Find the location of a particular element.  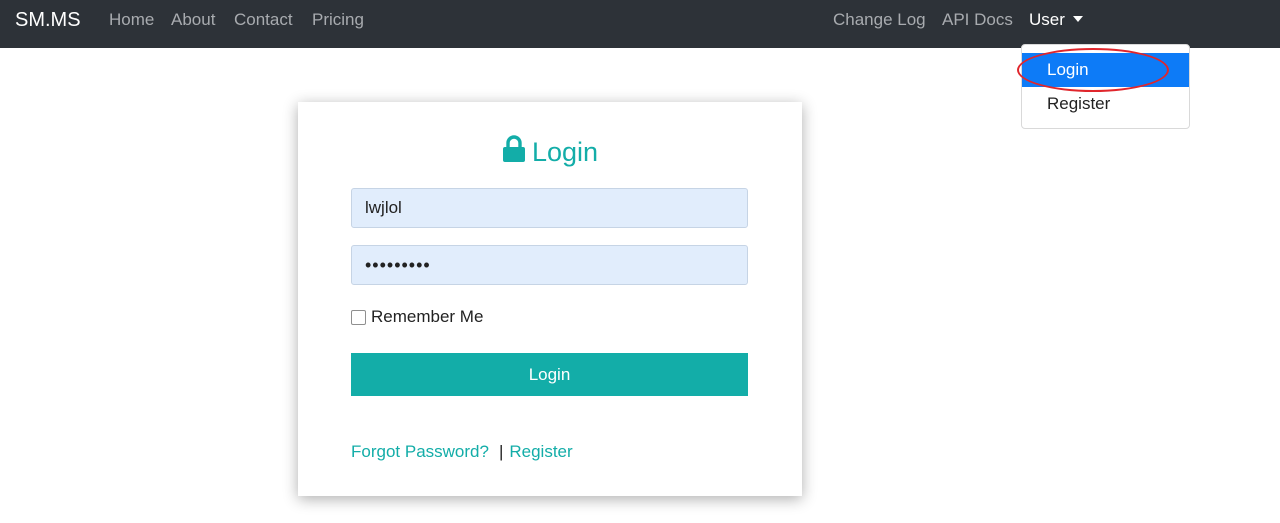

lock-icon is located at coordinates (513, 148).